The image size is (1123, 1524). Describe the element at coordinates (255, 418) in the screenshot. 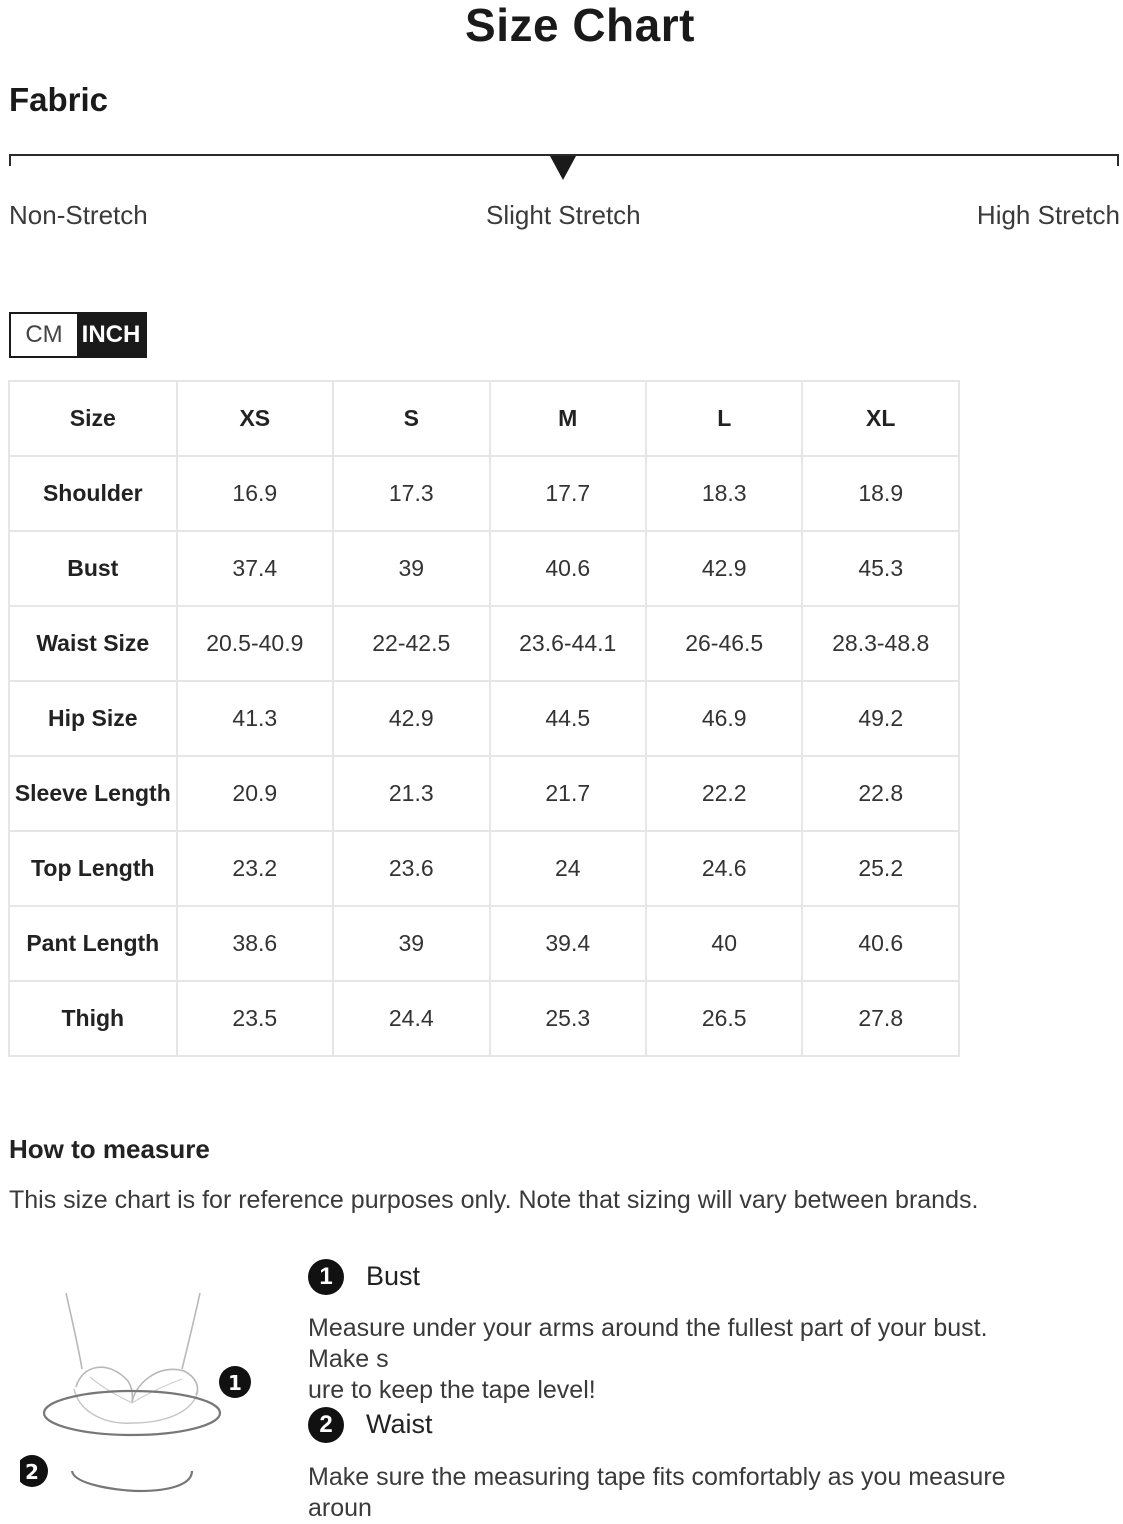

I see `header-cell: XS` at that location.